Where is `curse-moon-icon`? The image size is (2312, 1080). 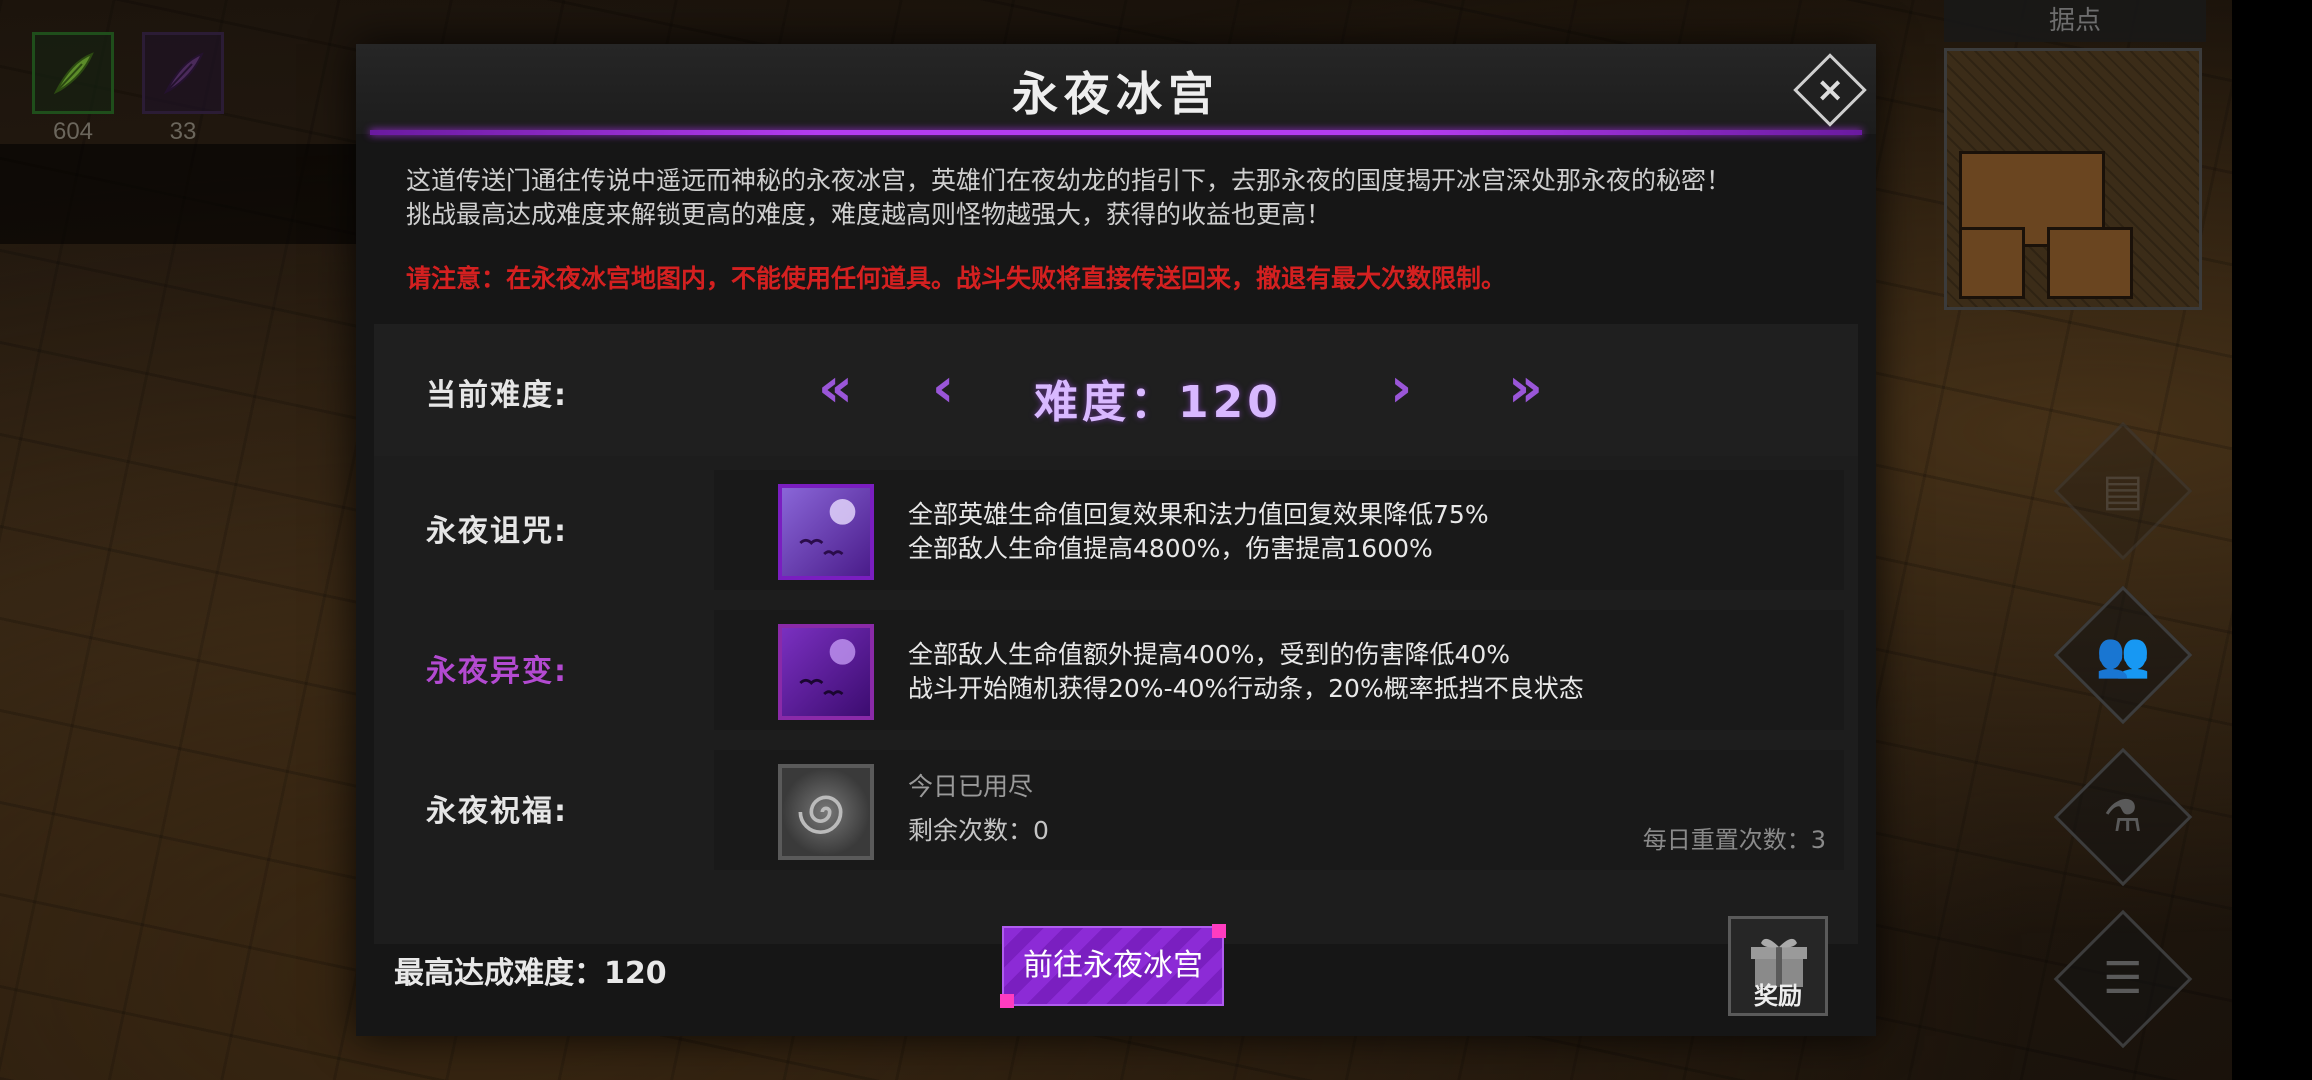
curse-moon-icon is located at coordinates (826, 532).